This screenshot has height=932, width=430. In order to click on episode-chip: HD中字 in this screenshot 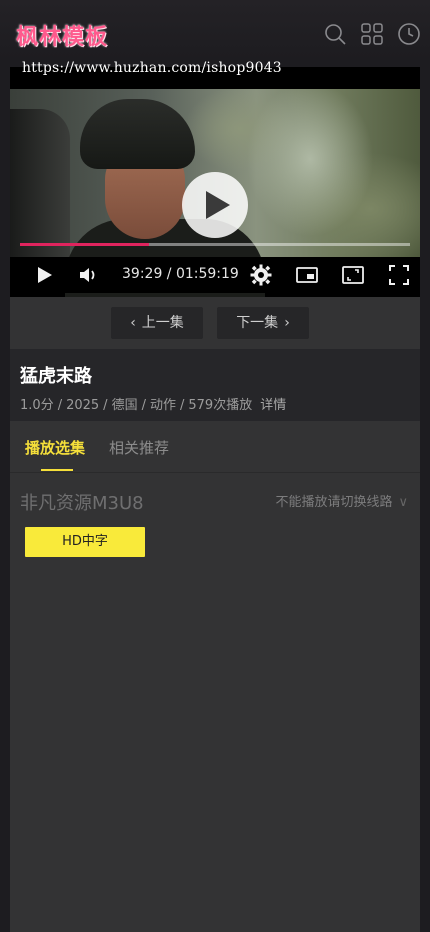, I will do `click(85, 542)`.